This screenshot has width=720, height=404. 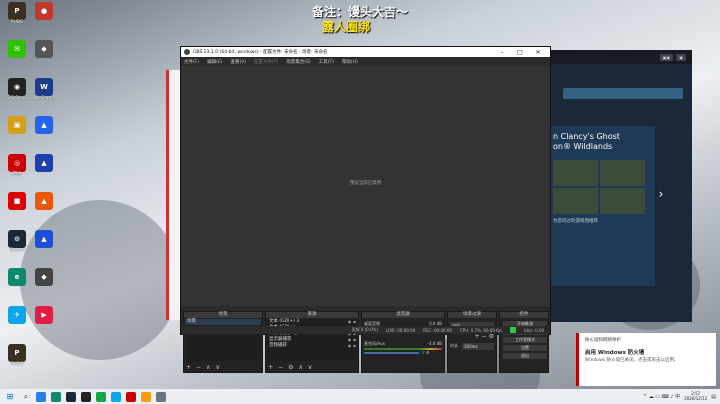 I want to click on desktop-icon: ■, so click(x=17, y=201).